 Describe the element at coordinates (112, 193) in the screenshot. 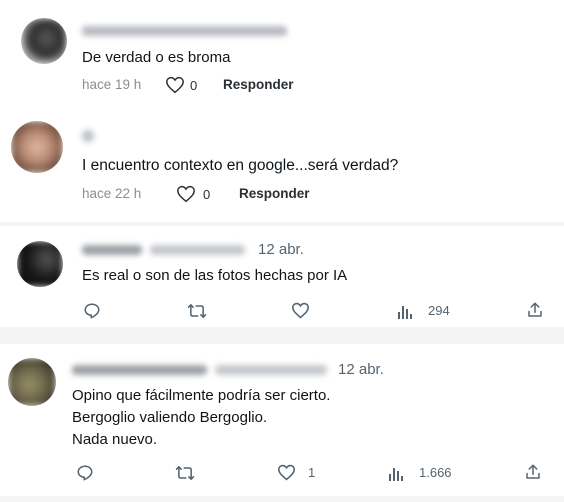

I see `comment-time: hace 22 h` at that location.